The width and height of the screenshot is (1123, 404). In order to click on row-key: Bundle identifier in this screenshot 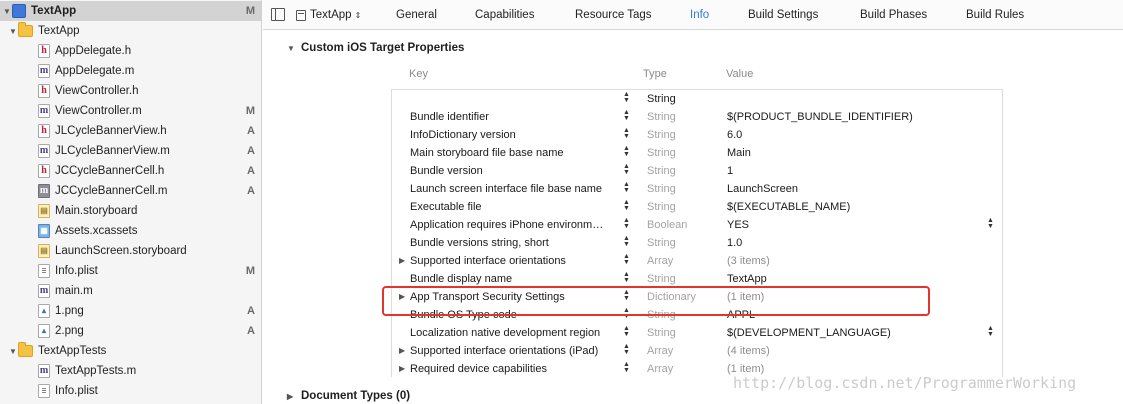, I will do `click(514, 117)`.